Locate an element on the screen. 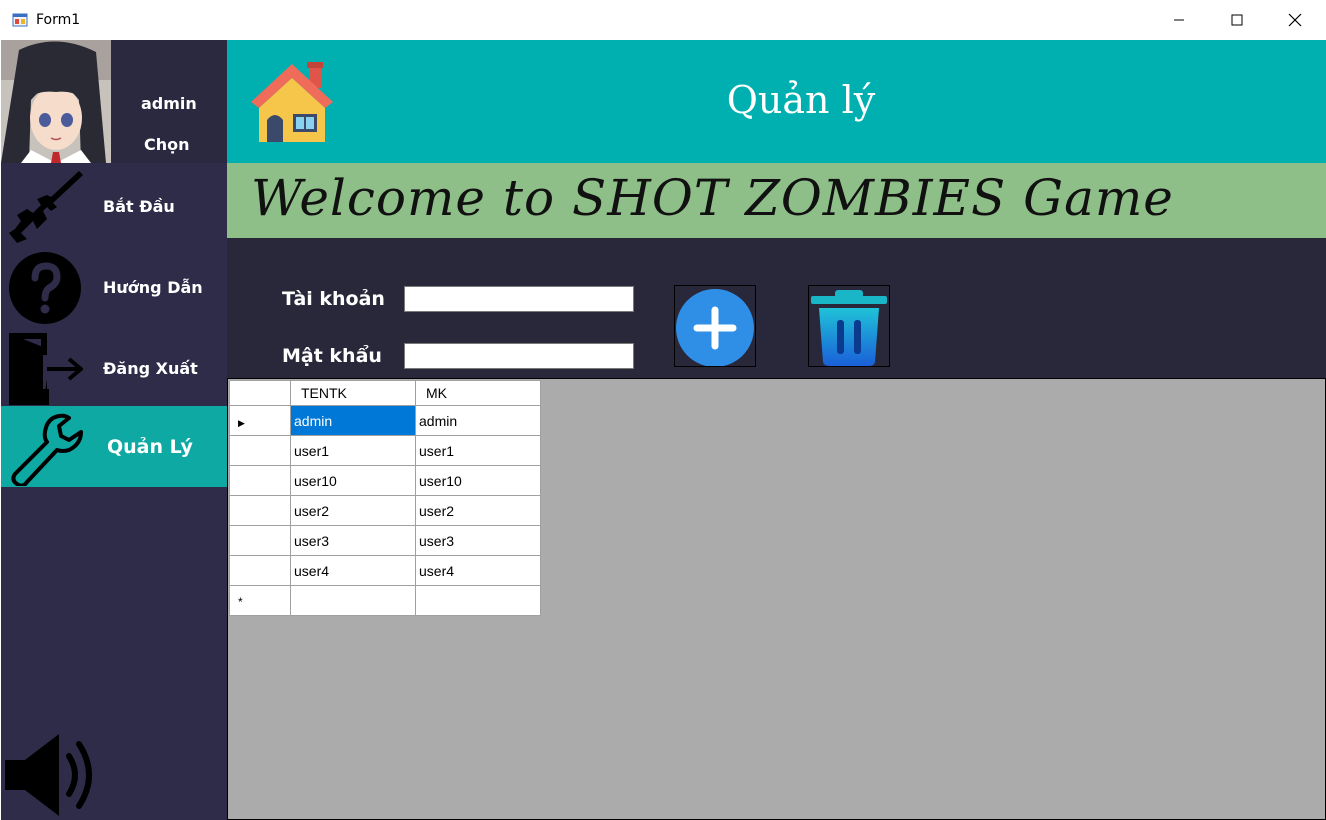 The width and height of the screenshot is (1326, 820). profile-panel: admin Chọn is located at coordinates (114, 101).